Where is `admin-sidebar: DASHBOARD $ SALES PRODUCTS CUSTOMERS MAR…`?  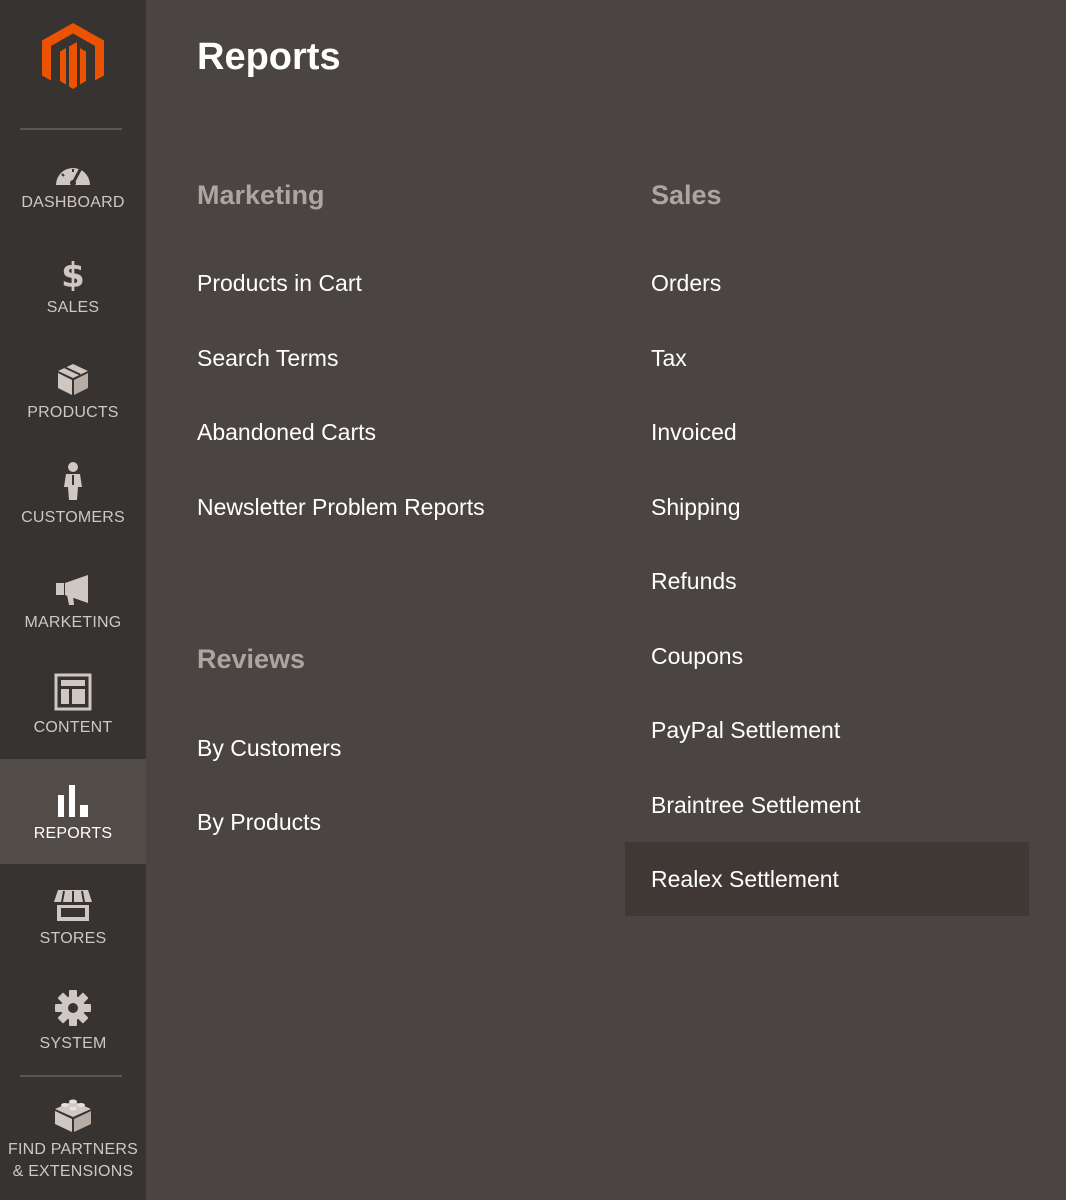 admin-sidebar: DASHBOARD $ SALES PRODUCTS CUSTOMERS MAR… is located at coordinates (73, 600).